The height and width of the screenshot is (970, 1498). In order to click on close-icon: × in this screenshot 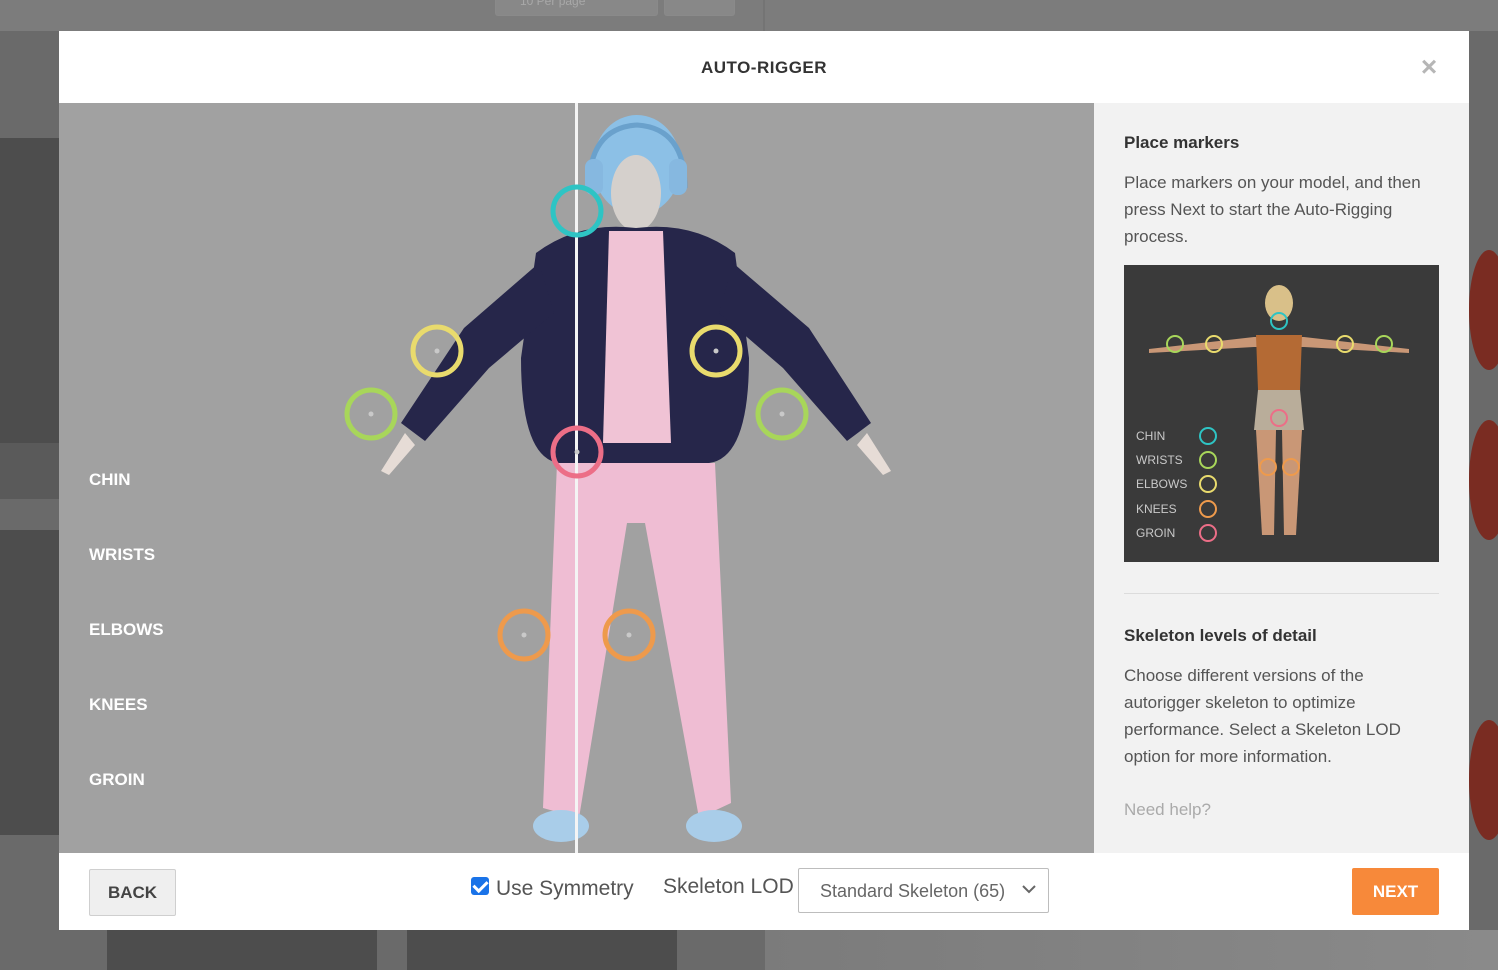, I will do `click(1429, 67)`.